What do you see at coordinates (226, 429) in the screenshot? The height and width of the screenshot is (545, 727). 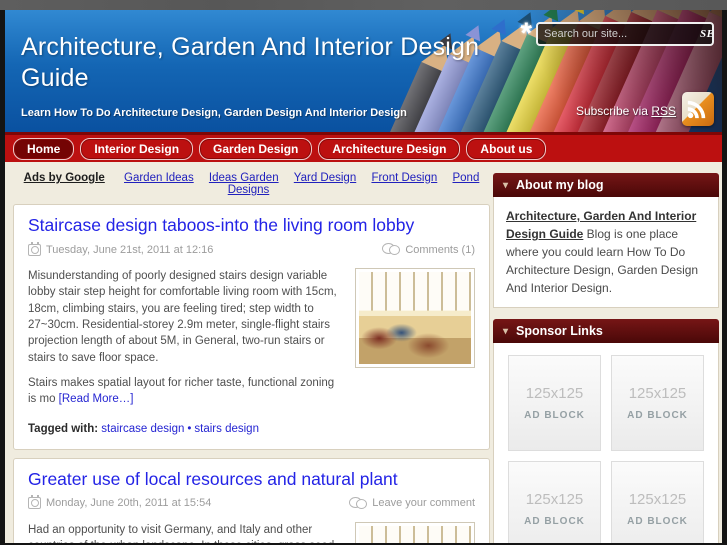 I see `tag-link-stairs-design: stairs design` at bounding box center [226, 429].